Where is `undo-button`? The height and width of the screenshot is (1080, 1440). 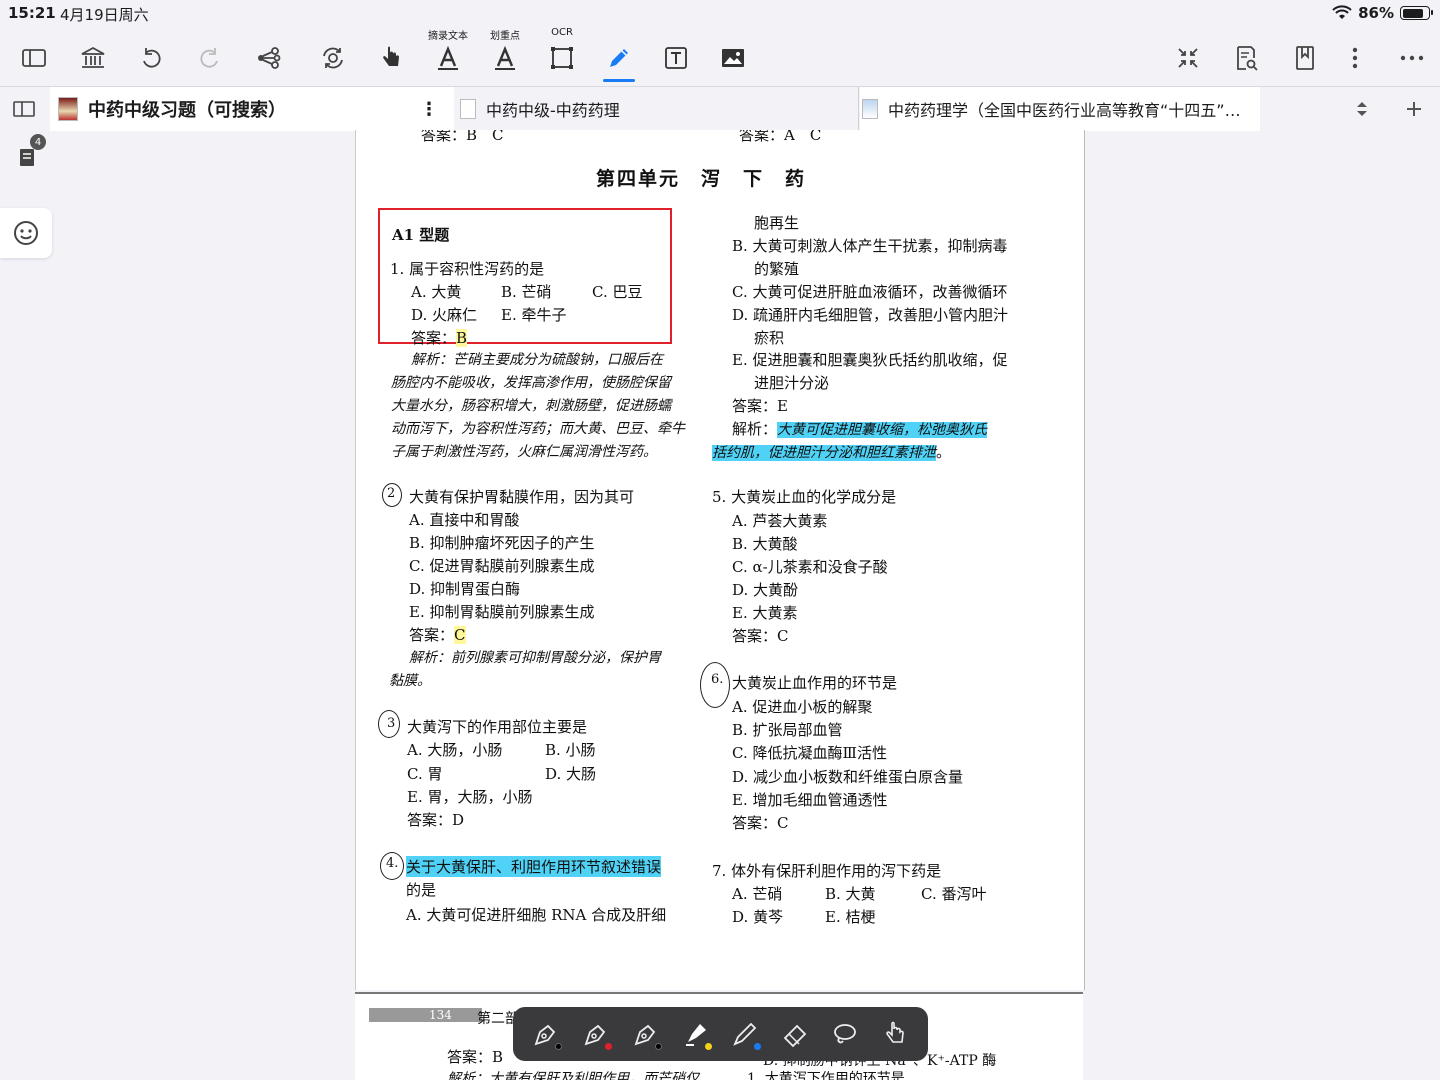 undo-button is located at coordinates (152, 54).